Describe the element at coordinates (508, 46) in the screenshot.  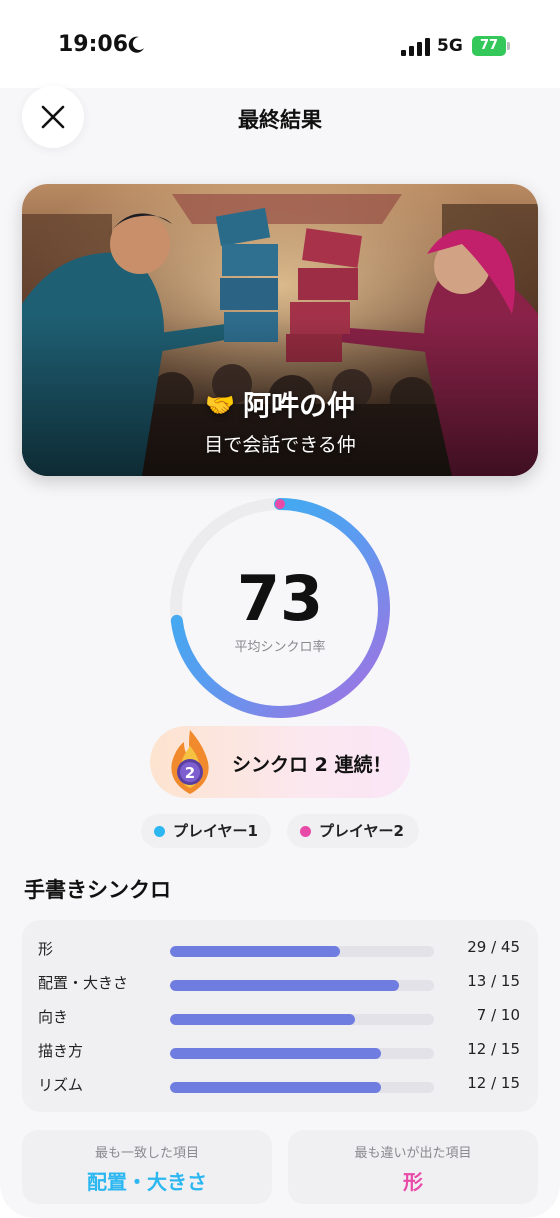
I see `battery-tip` at that location.